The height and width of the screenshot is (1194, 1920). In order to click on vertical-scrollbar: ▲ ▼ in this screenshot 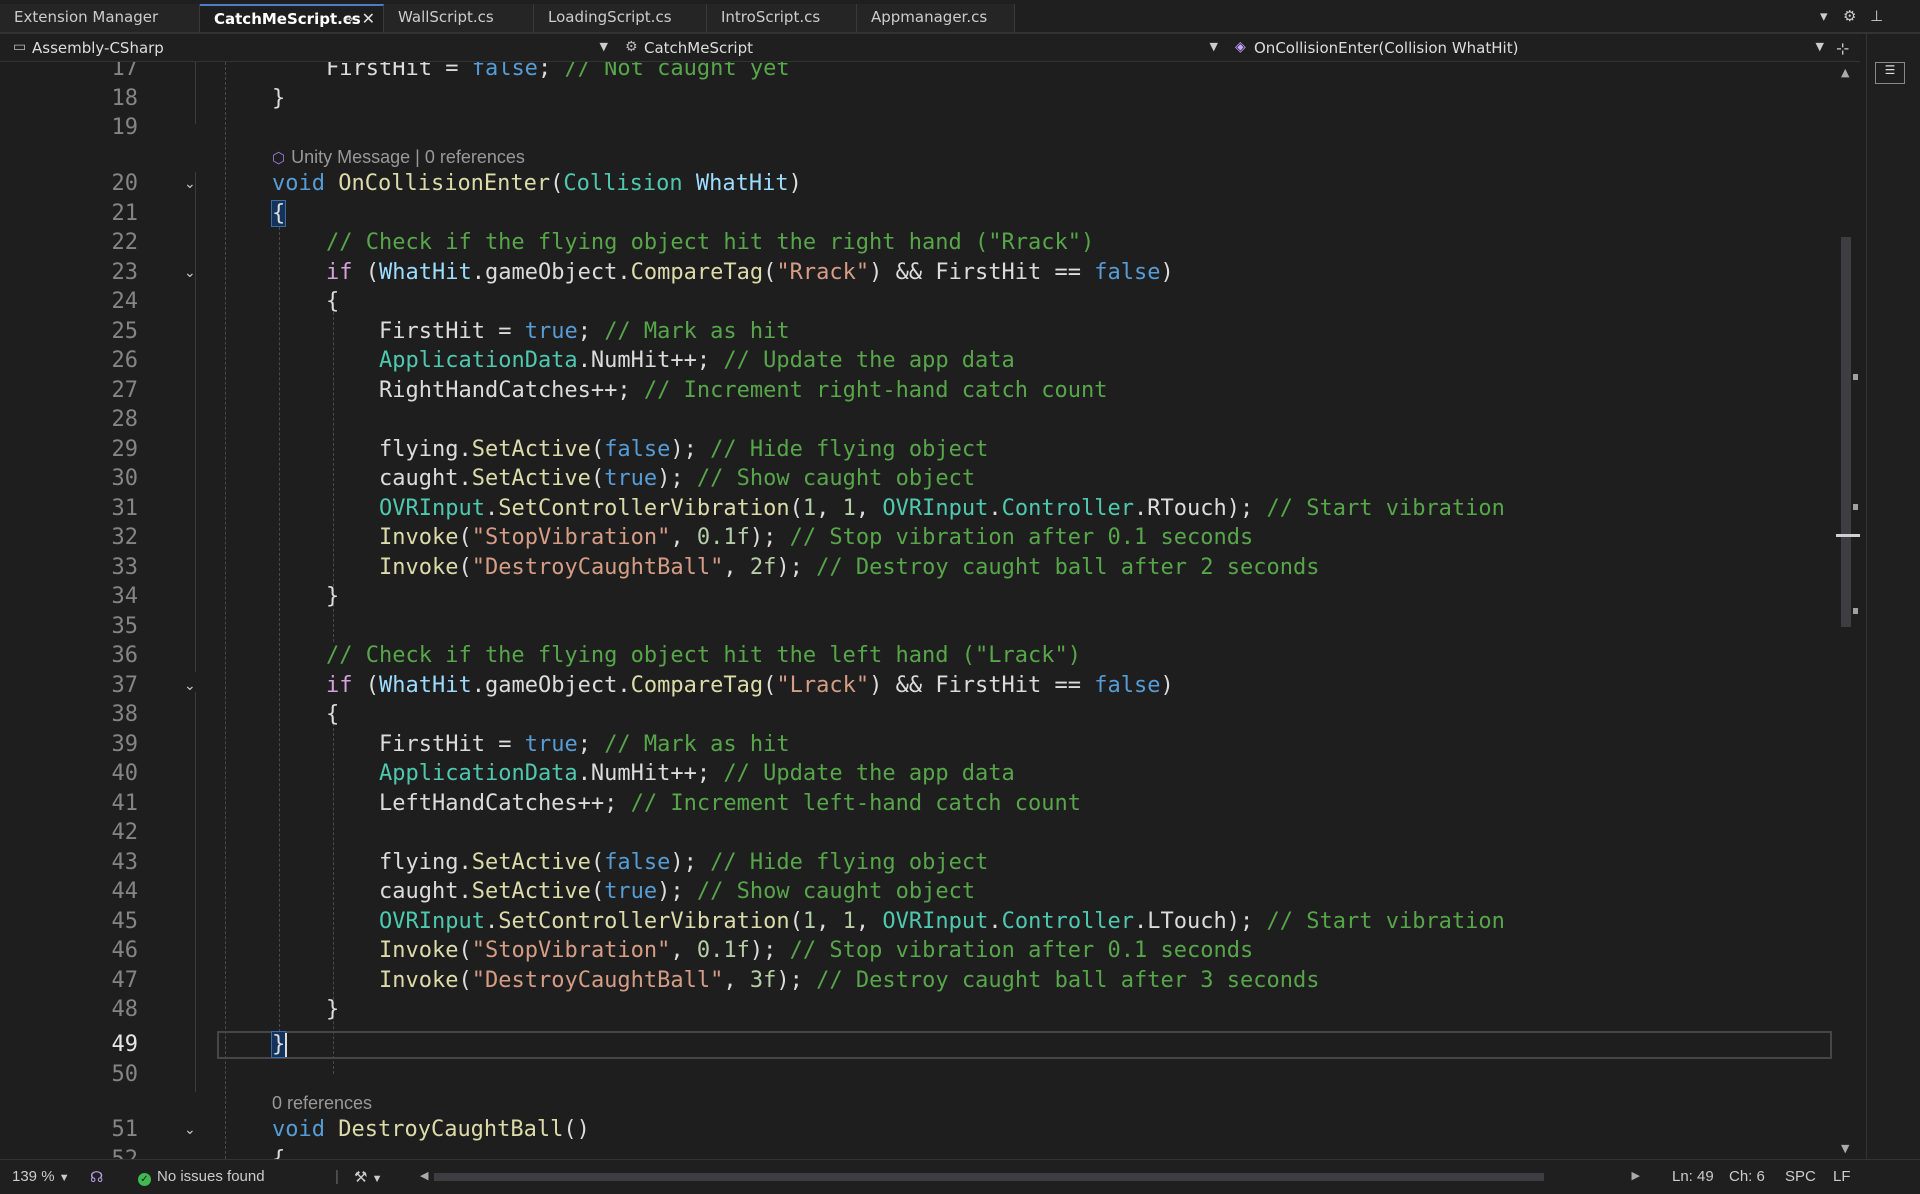, I will do `click(1848, 610)`.